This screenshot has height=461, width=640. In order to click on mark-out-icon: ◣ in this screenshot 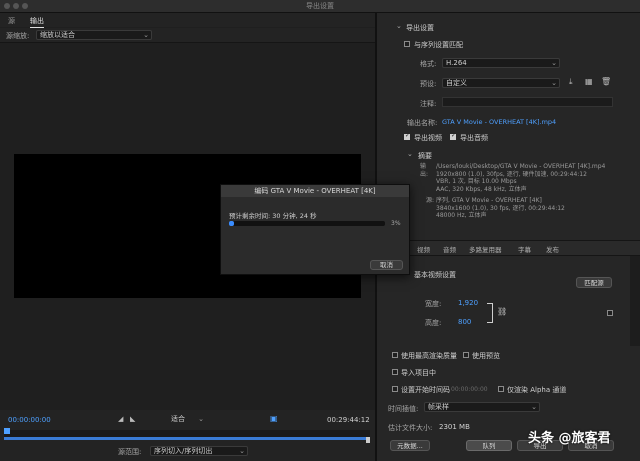, I will do `click(132, 419)`.